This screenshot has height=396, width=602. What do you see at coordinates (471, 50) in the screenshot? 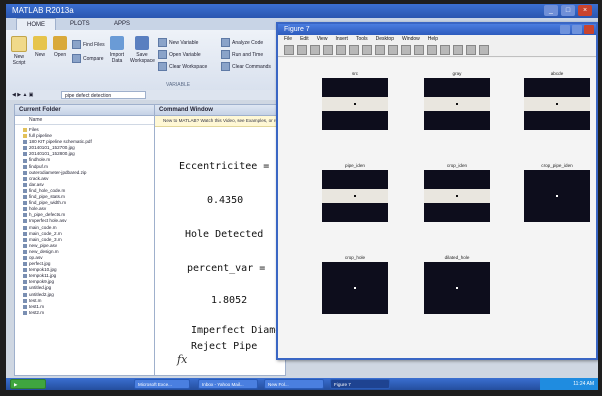
I see `hide-tools-icon` at bounding box center [471, 50].